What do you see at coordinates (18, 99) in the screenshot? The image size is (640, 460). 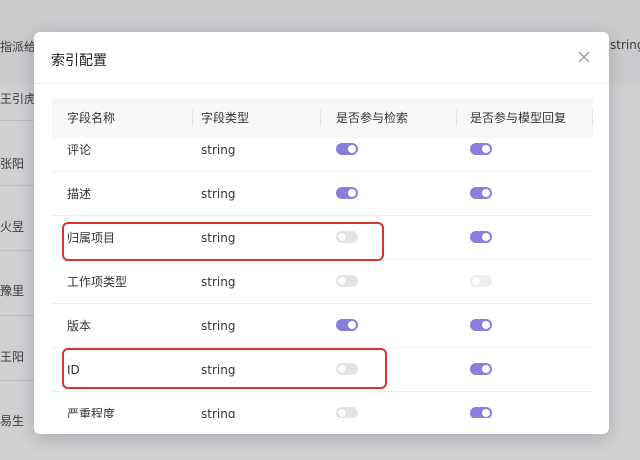 I see `background-assignee: 王引虎` at bounding box center [18, 99].